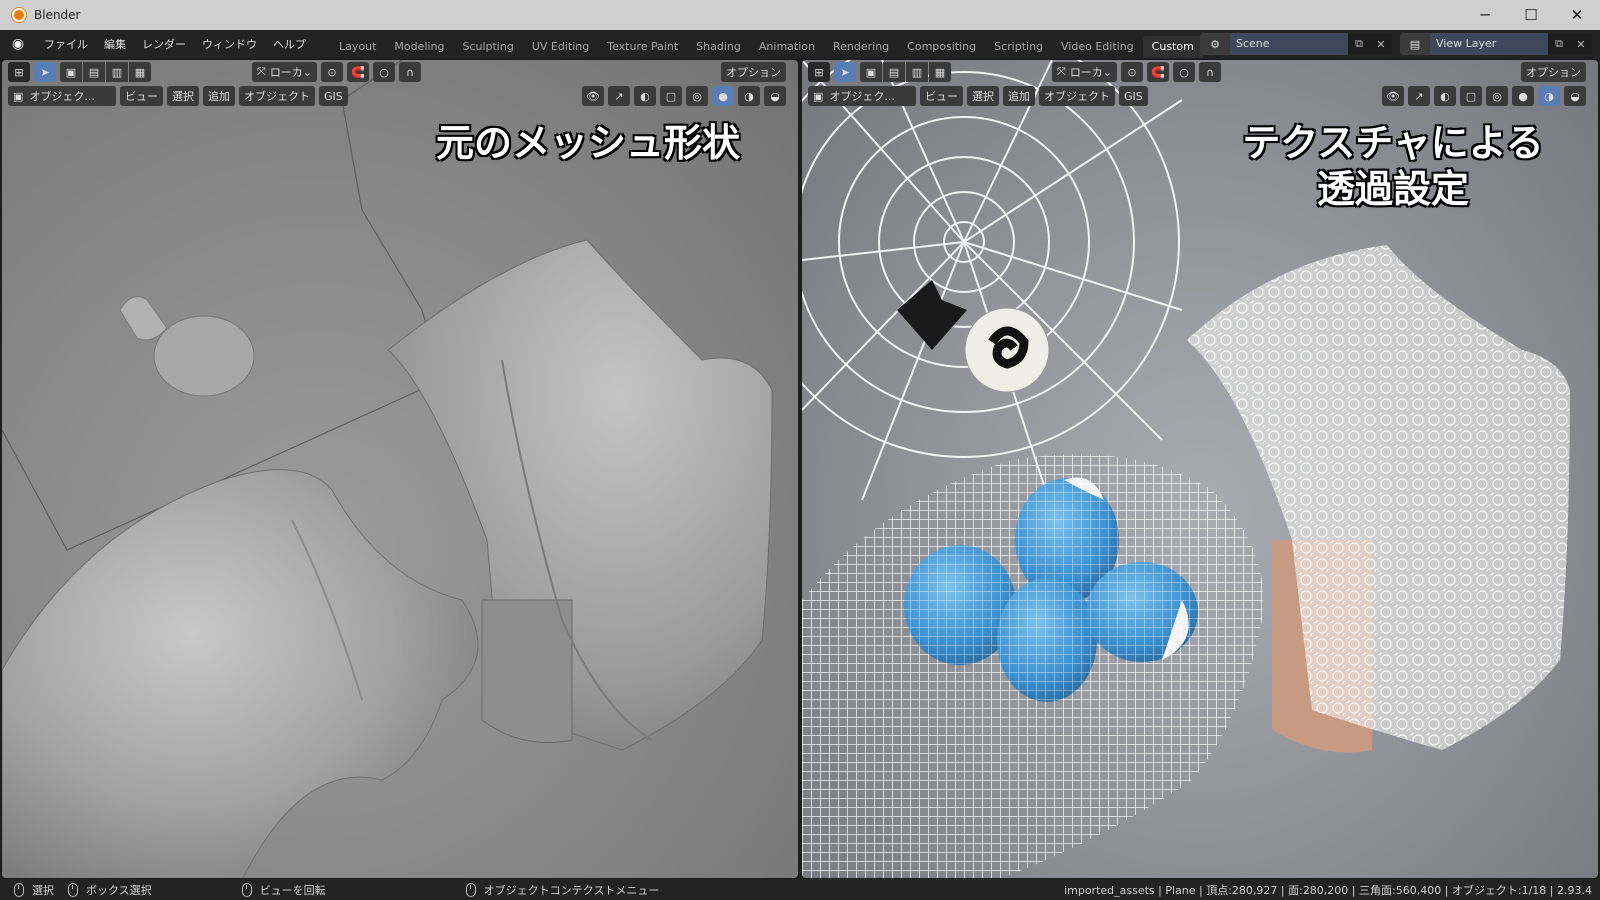 The height and width of the screenshot is (900, 1600). I want to click on pivot-point-icon: ⊙, so click(332, 72).